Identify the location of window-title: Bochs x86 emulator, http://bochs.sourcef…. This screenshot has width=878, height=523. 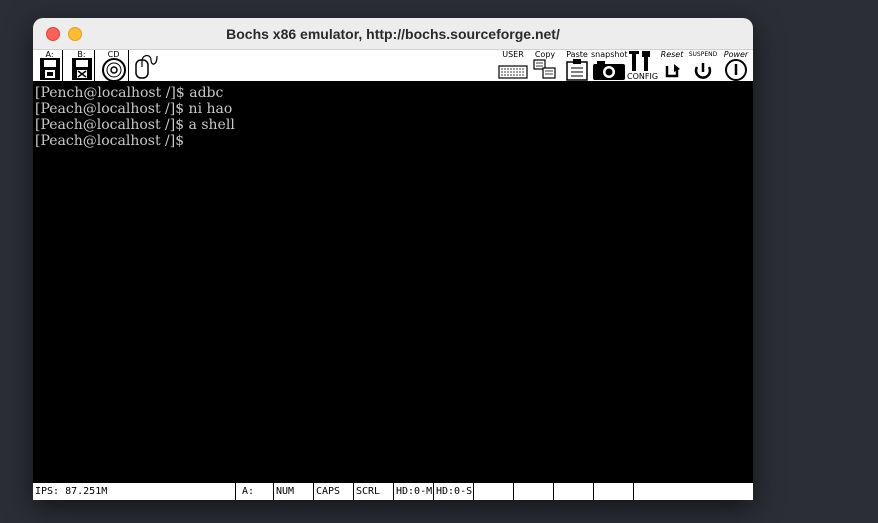
(393, 34).